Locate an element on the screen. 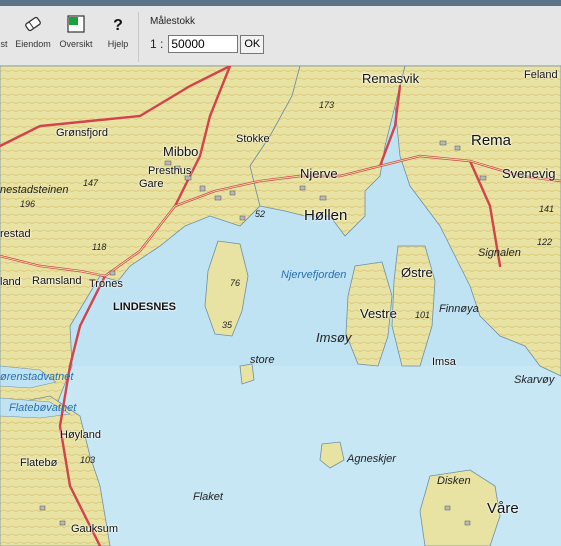 The width and height of the screenshot is (561, 546). elevation-label-52: 52 is located at coordinates (260, 214).